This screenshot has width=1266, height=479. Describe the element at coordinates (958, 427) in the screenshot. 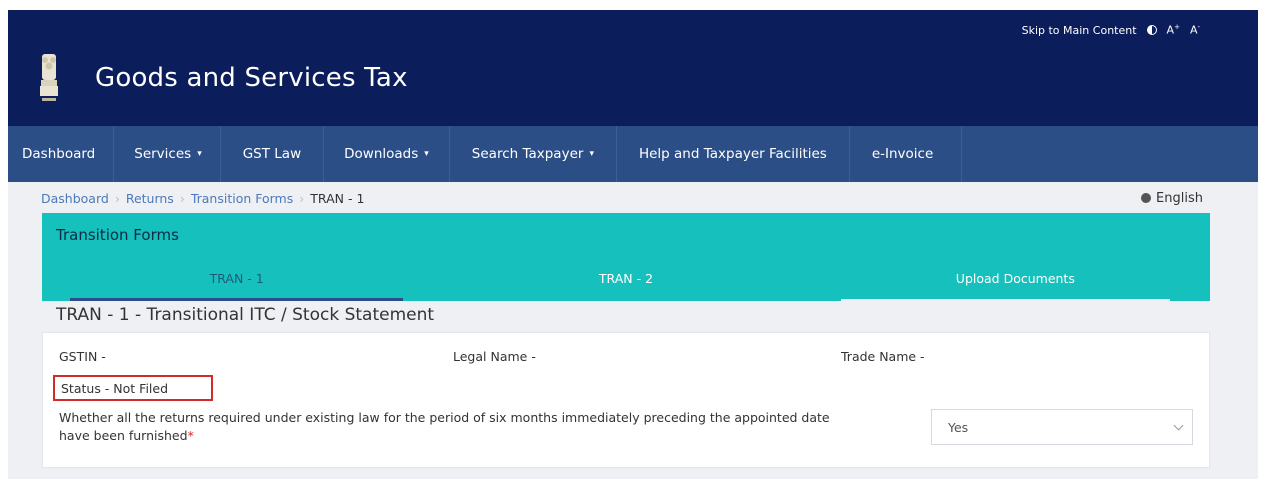

I see `select-value: Yes` at that location.